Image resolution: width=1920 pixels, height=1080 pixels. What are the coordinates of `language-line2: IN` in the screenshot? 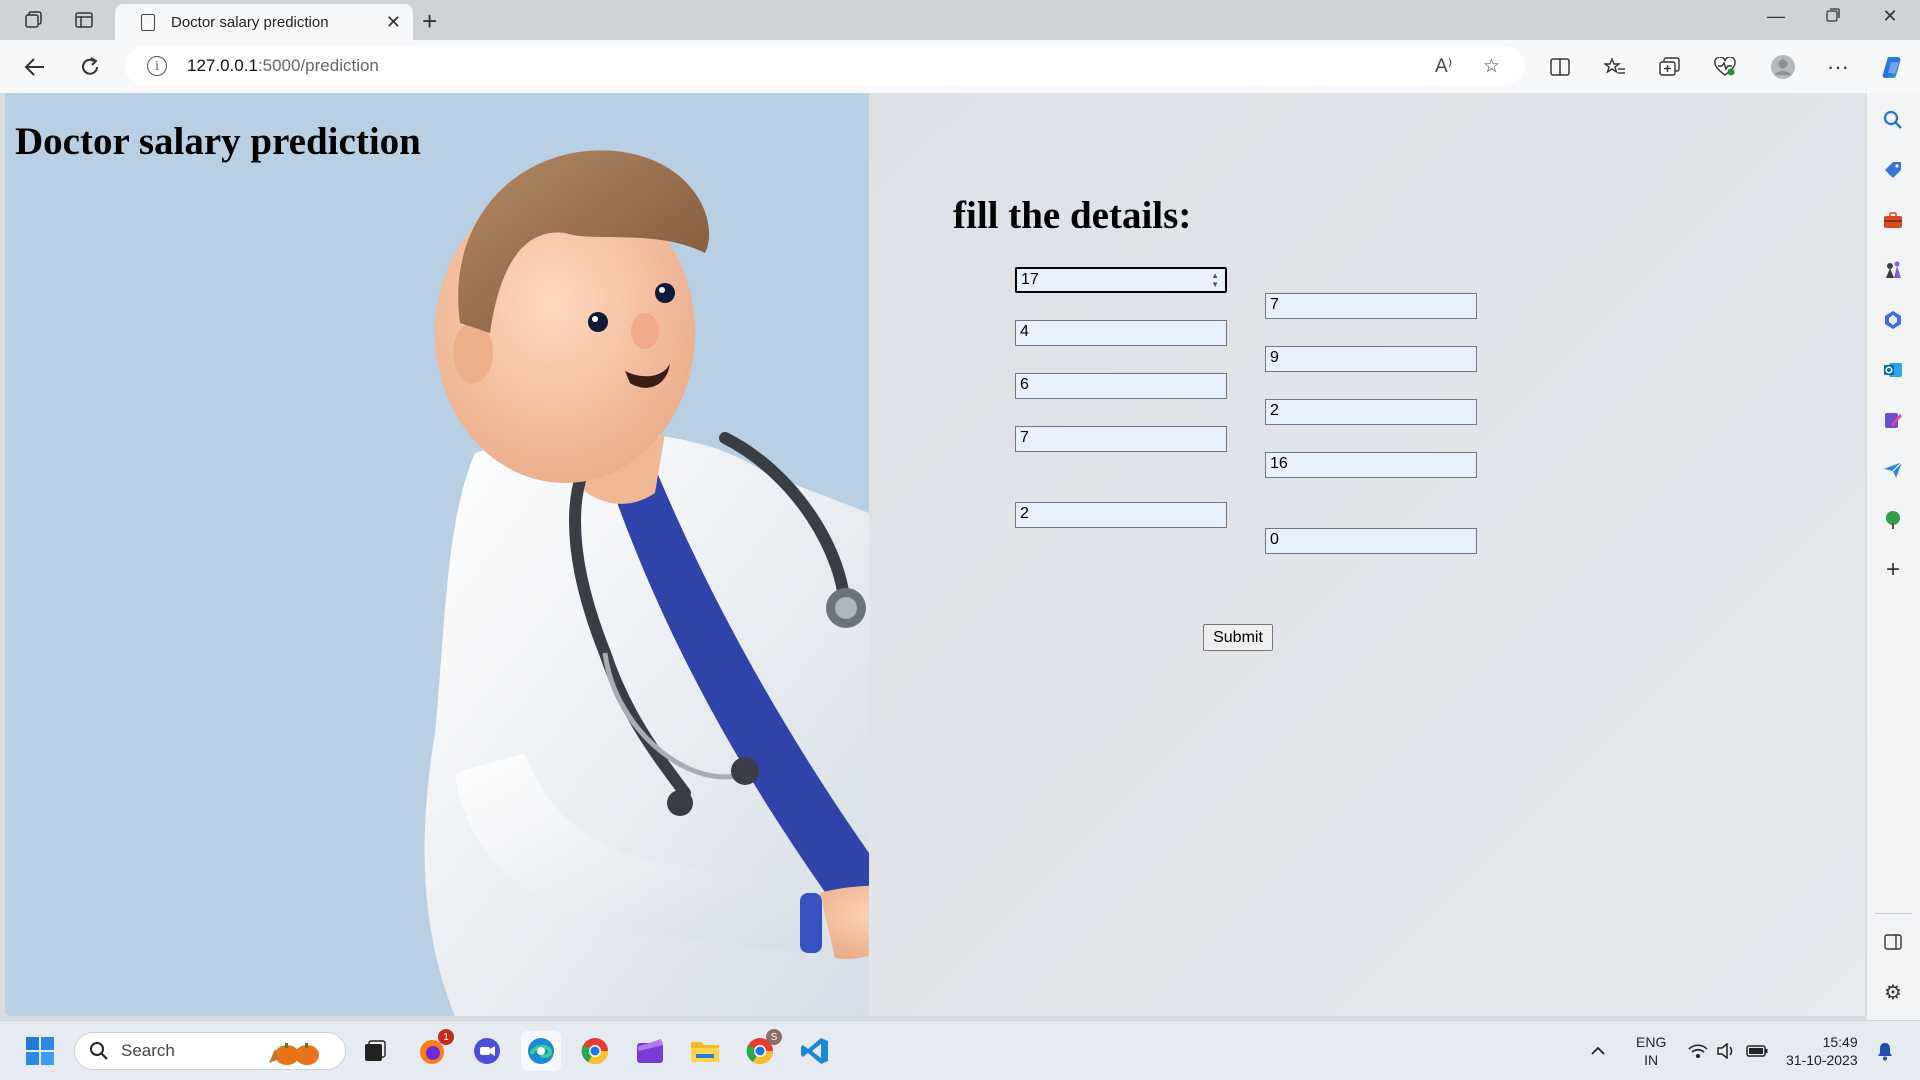 It's located at (1651, 1060).